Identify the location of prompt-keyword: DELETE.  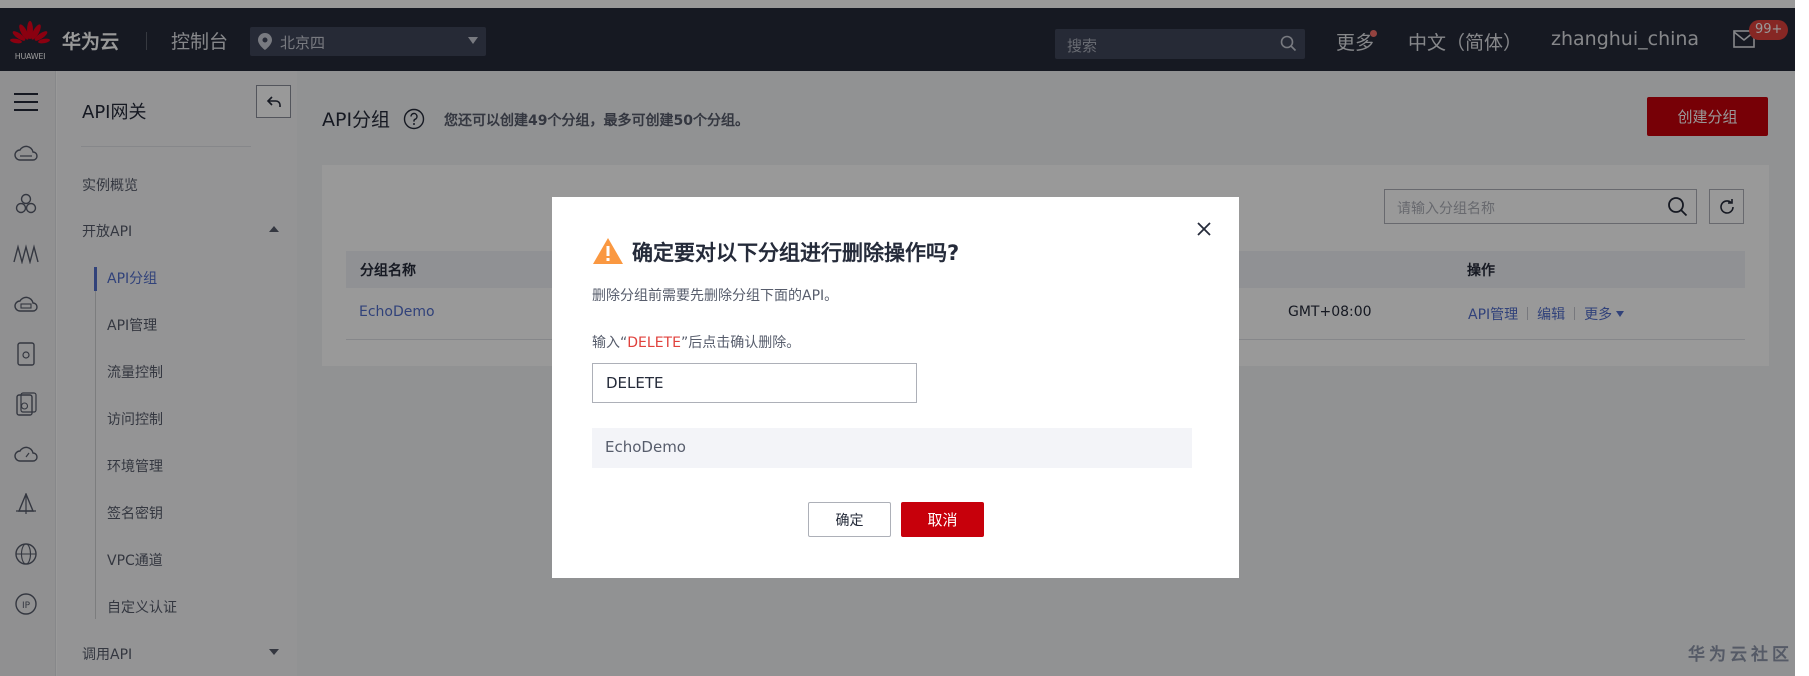
(654, 343).